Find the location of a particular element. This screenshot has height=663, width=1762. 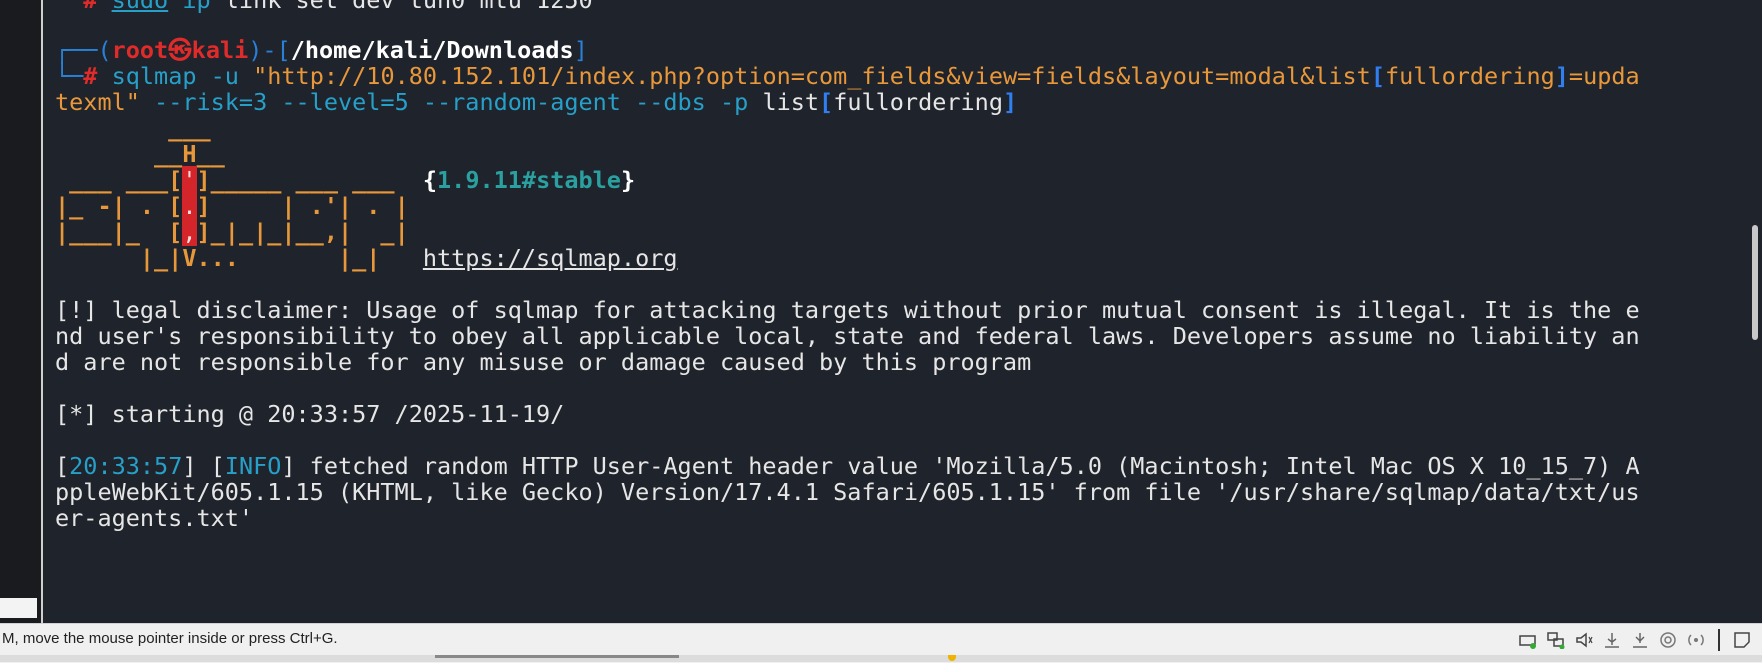

prompt-line-top: ┌──(root㉿kali)-[/home/kali/Downloads] is located at coordinates (321, 50).